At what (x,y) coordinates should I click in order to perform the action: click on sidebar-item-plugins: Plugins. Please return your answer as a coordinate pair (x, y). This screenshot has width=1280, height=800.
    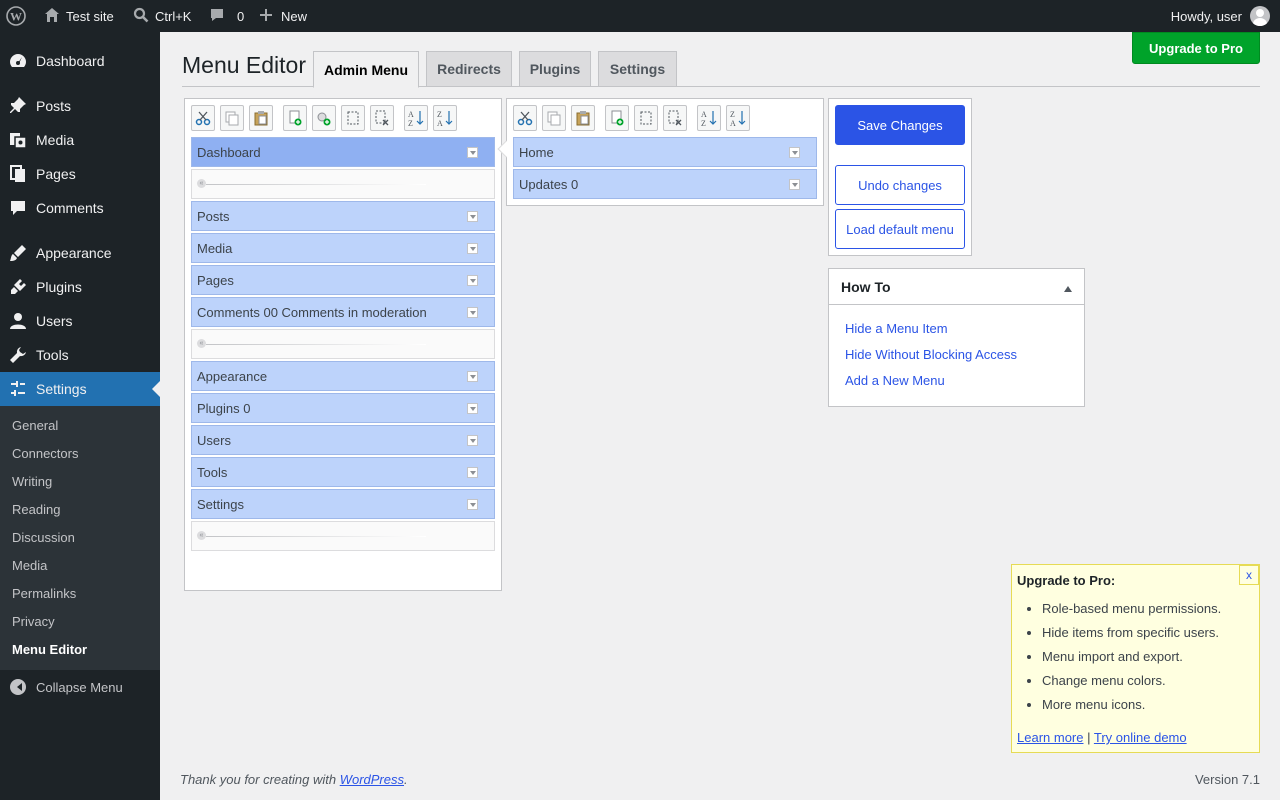
    Looking at the image, I should click on (80, 287).